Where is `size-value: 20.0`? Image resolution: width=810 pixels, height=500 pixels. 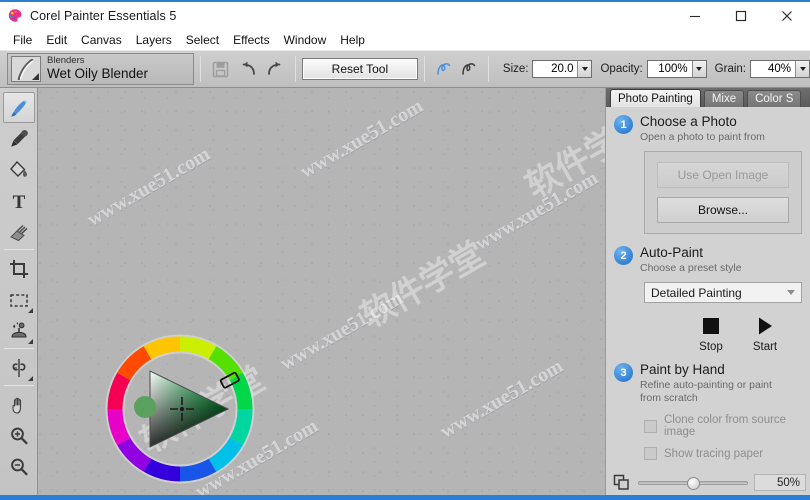
size-value: 20.0 is located at coordinates (555, 69).